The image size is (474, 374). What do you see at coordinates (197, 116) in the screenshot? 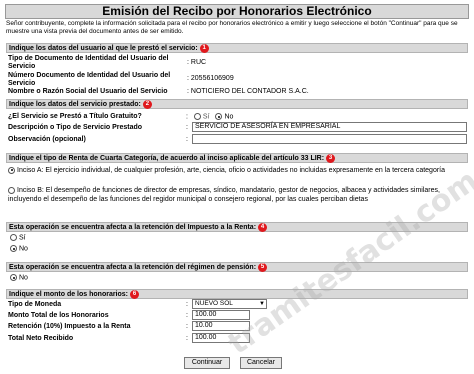
I see `gratuito-si-radio` at bounding box center [197, 116].